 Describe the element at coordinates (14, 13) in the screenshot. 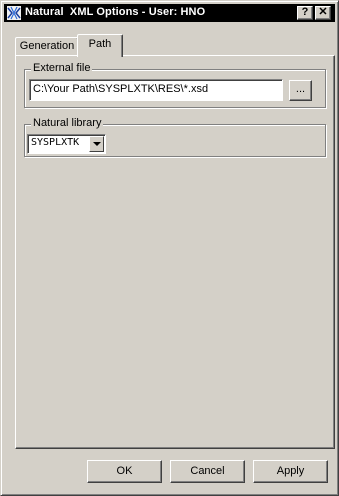

I see `app-icon` at that location.